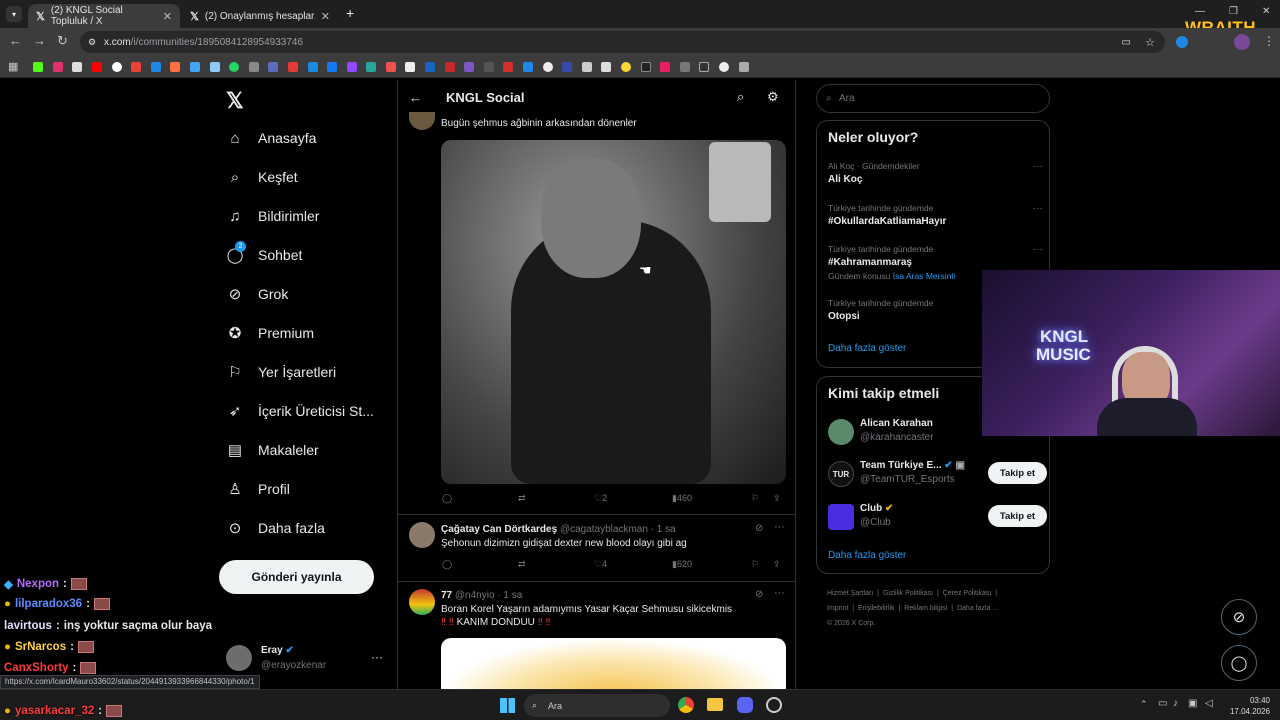 This screenshot has height=720, width=1280. What do you see at coordinates (13, 66) in the screenshot?
I see `apps-grid-icon: ▦` at bounding box center [13, 66].